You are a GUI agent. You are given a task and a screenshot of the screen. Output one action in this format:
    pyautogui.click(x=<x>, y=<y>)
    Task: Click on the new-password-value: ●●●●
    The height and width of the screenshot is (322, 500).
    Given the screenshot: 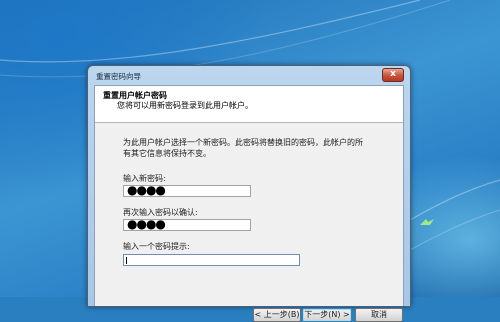 What is the action you would take?
    pyautogui.click(x=146, y=190)
    